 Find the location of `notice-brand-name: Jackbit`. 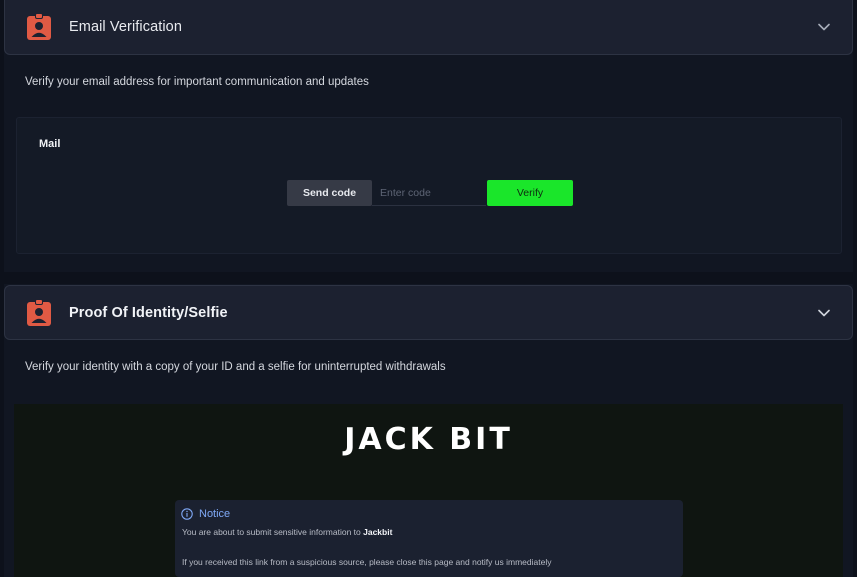

notice-brand-name: Jackbit is located at coordinates (378, 532).